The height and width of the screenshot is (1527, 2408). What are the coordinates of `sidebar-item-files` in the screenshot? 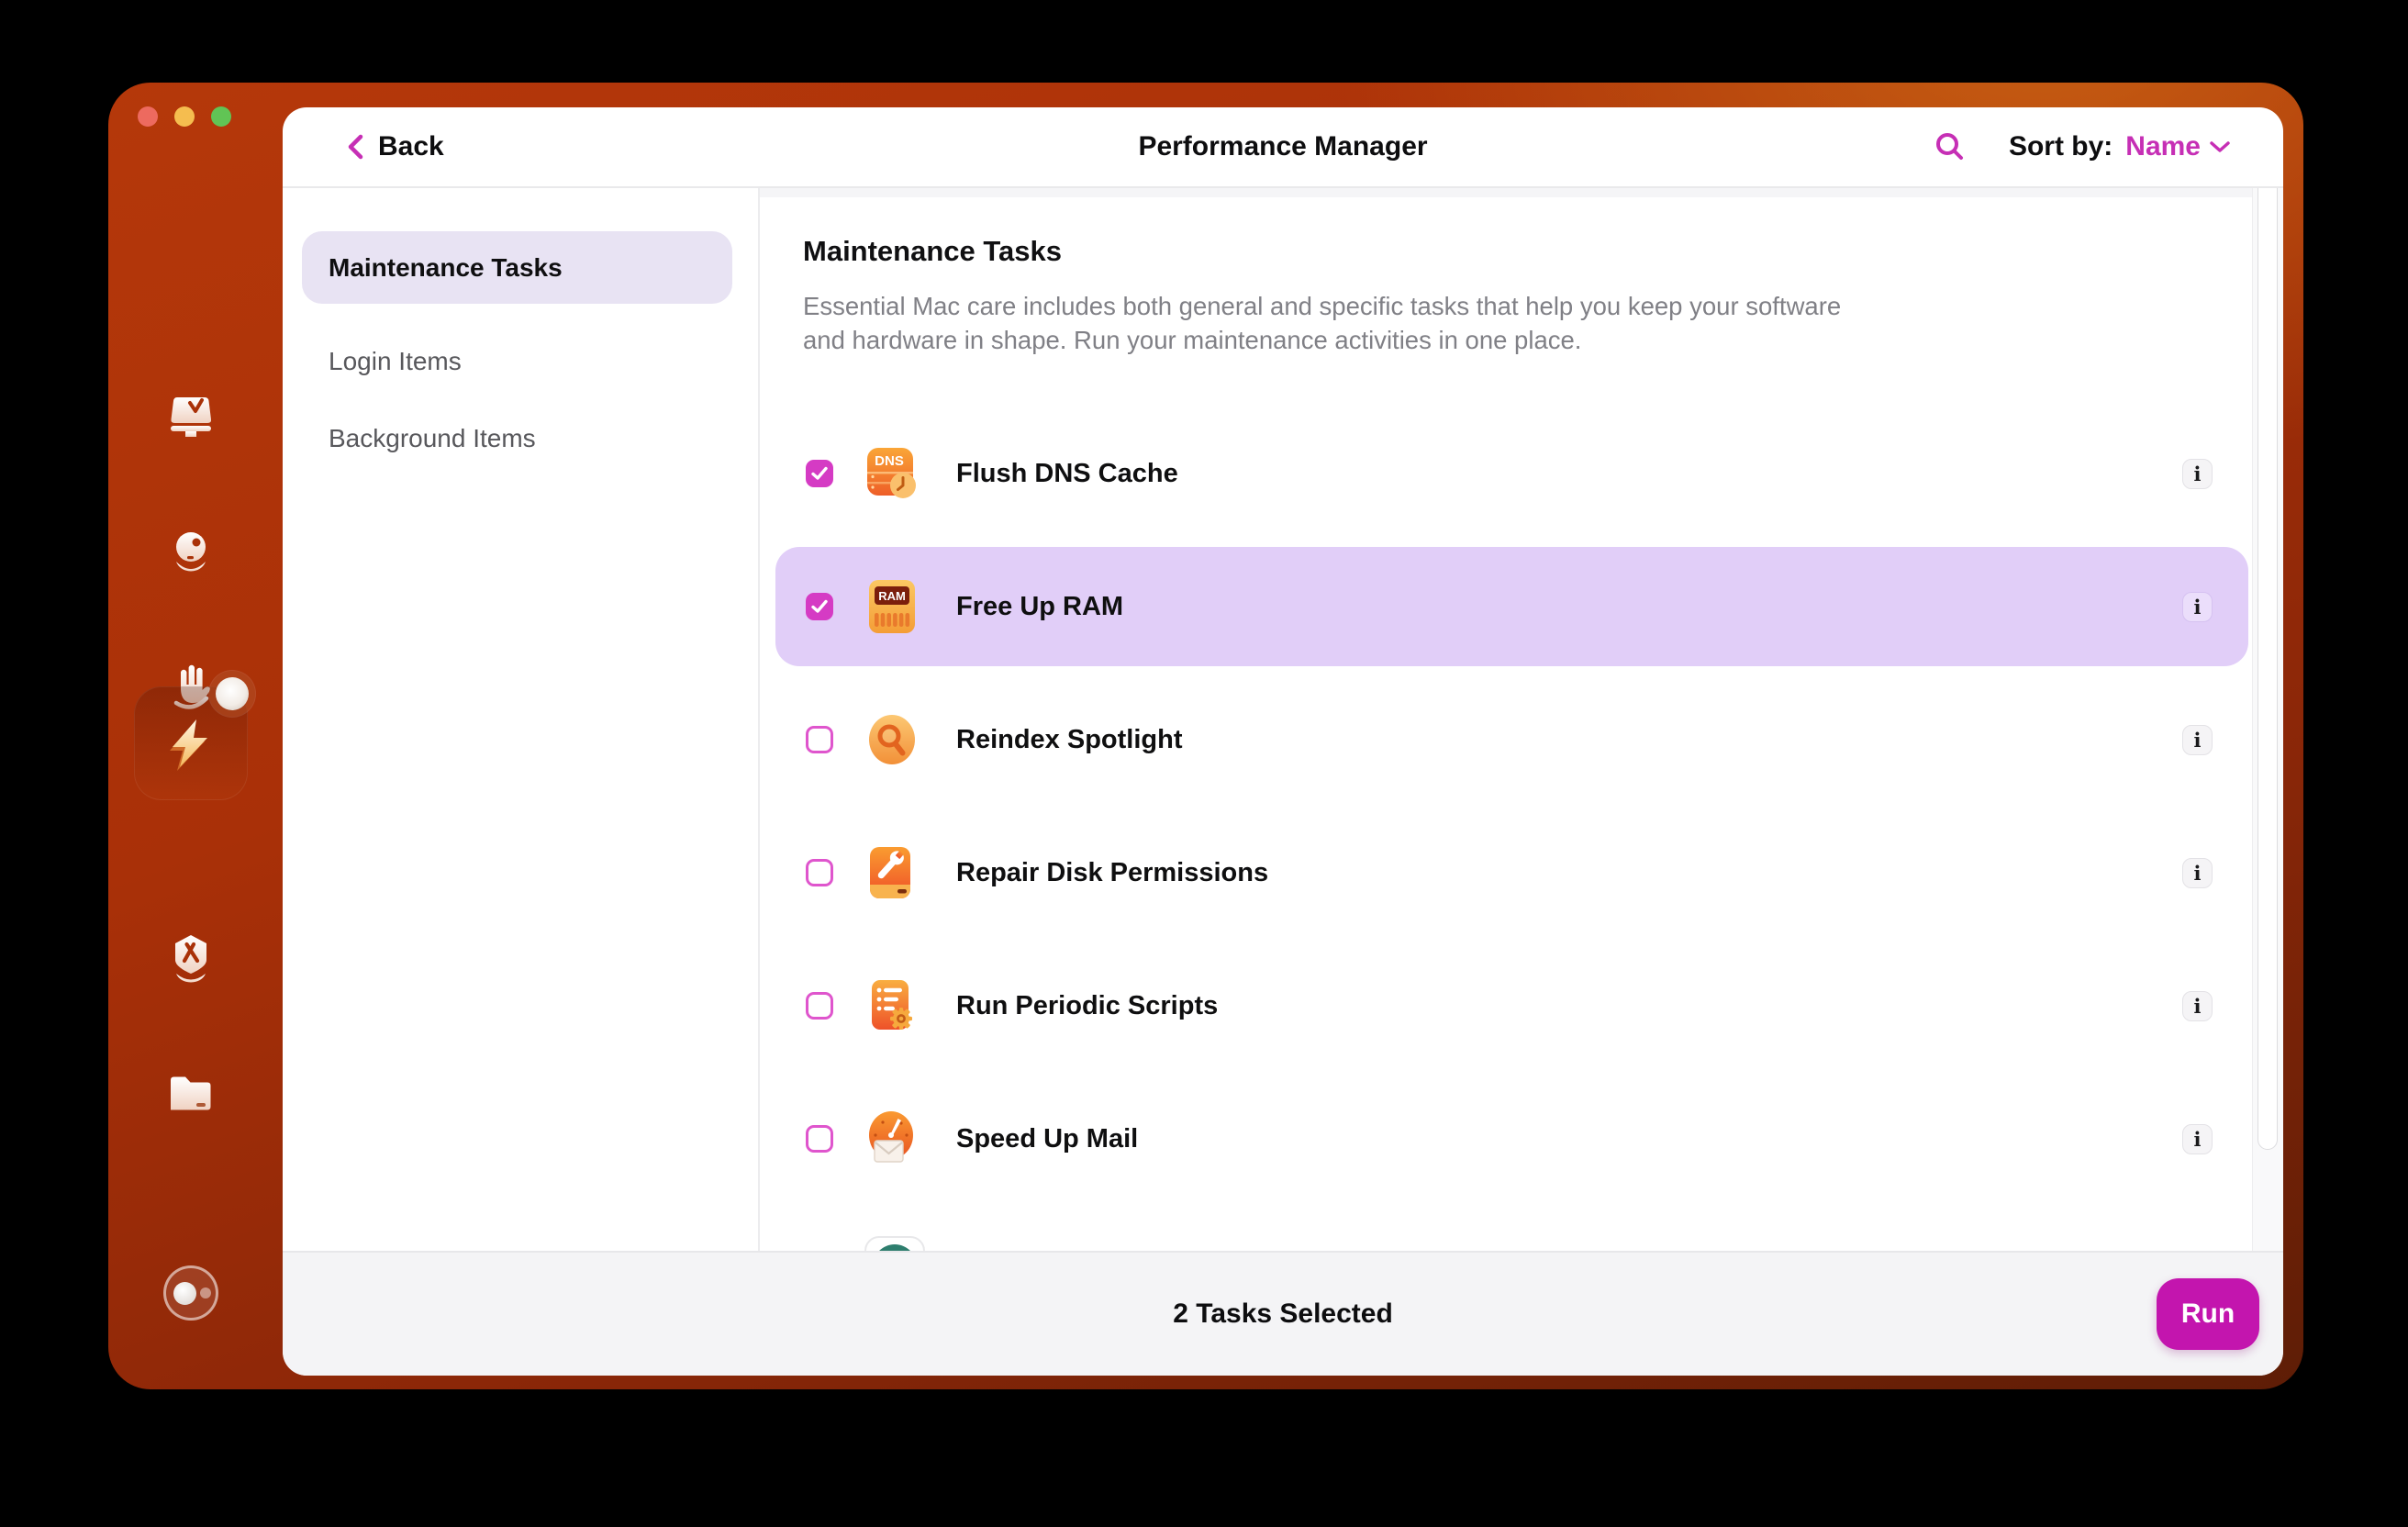 It's located at (191, 1093).